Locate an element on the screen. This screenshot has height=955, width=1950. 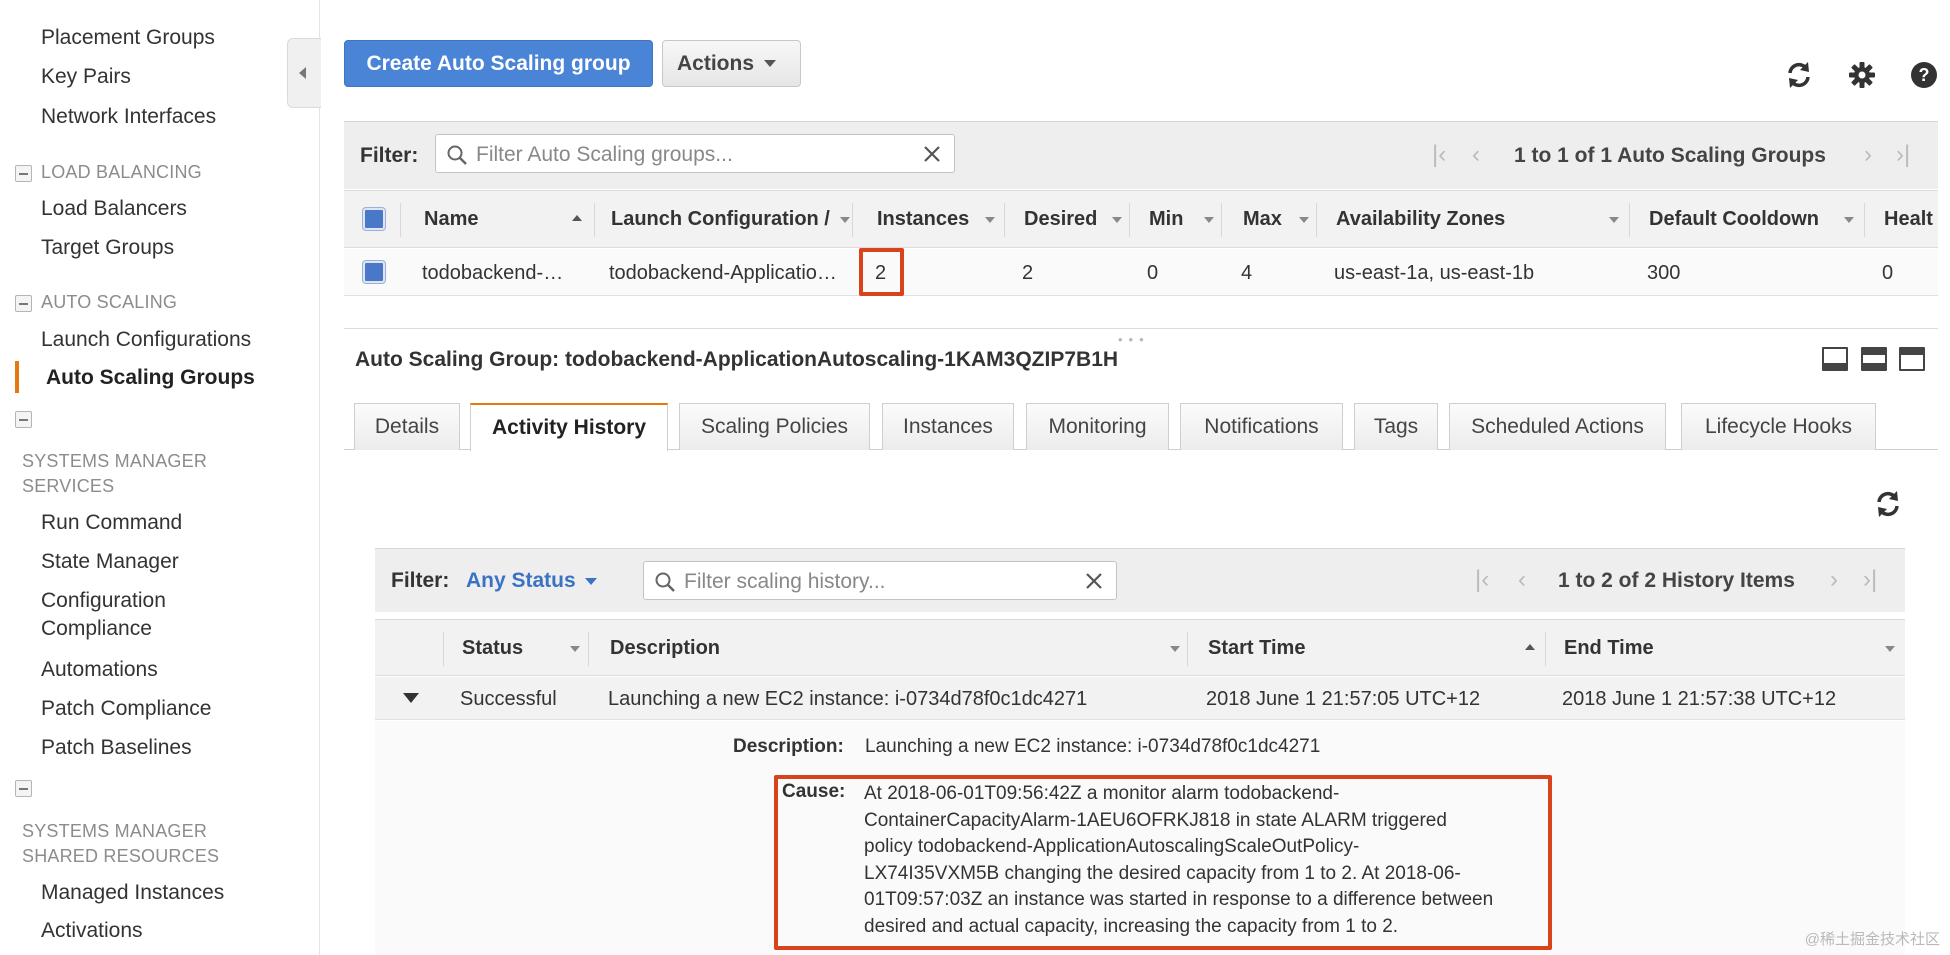
tab-instances: Instances is located at coordinates (948, 426).